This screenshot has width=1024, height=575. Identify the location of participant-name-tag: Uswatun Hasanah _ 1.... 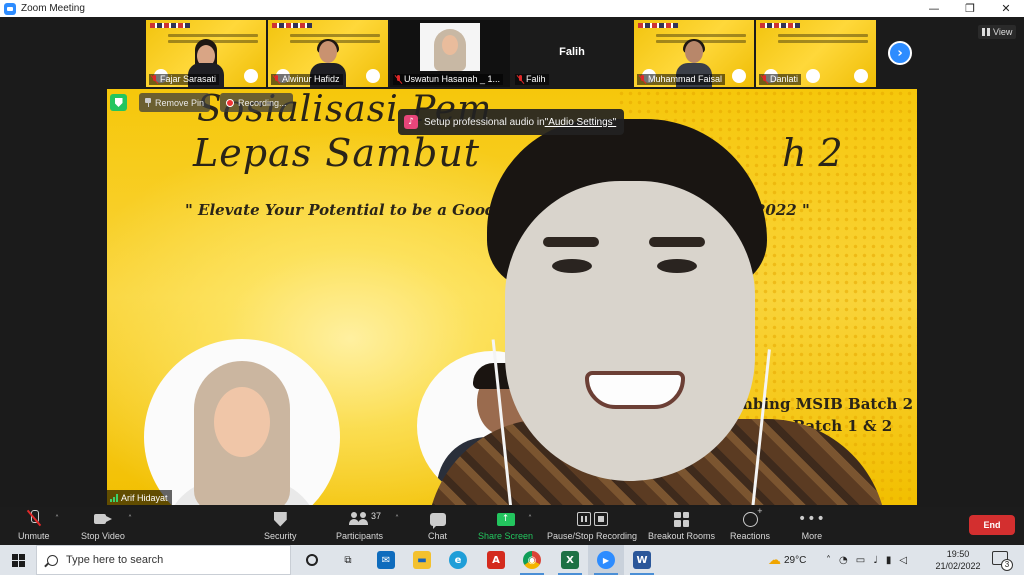
(448, 79).